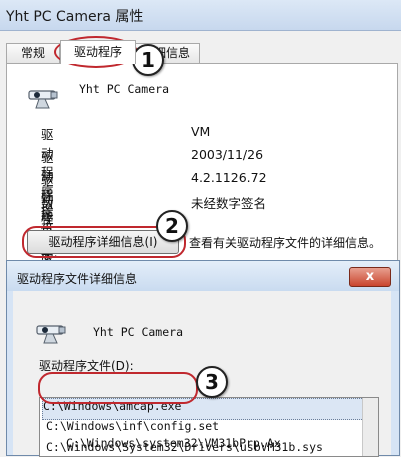 This screenshot has height=457, width=401. I want to click on annotation-badge: 1, so click(148, 60).